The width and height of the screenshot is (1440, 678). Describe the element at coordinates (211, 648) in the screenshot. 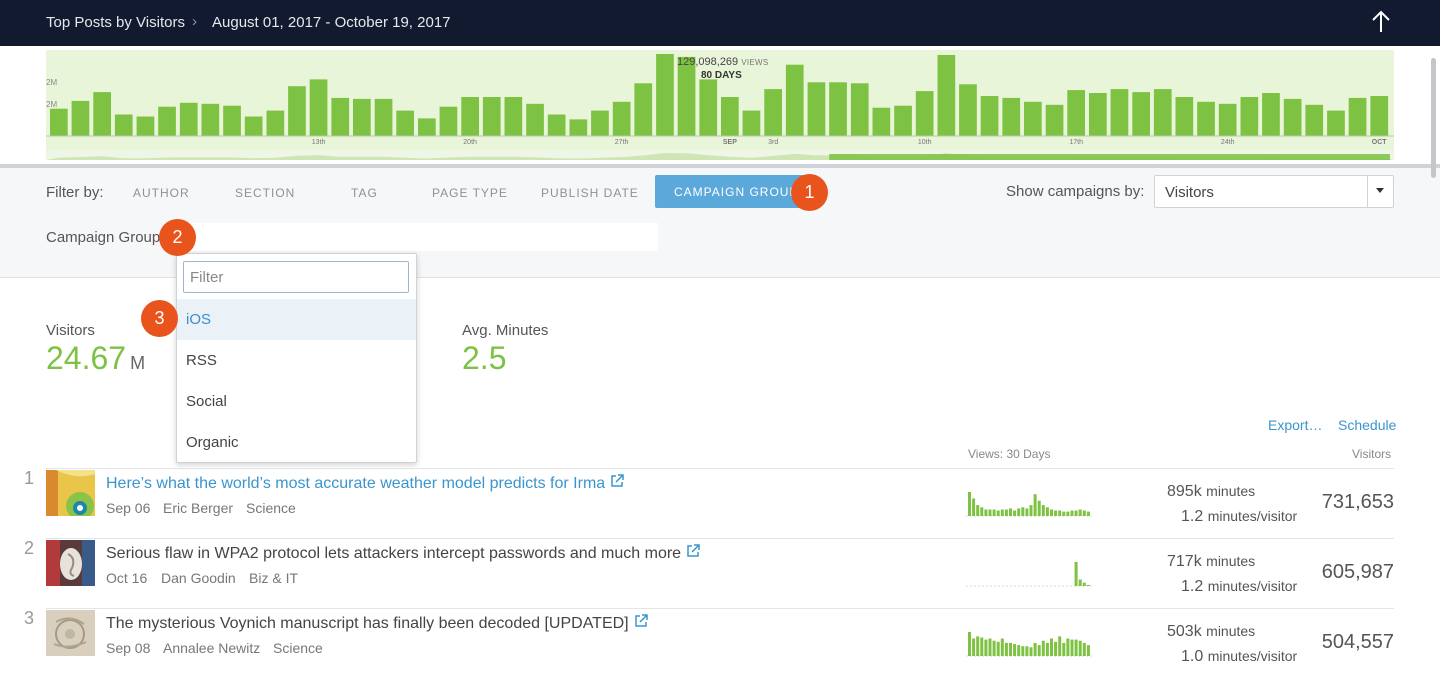

I see `post-author: Annalee Newitz` at that location.